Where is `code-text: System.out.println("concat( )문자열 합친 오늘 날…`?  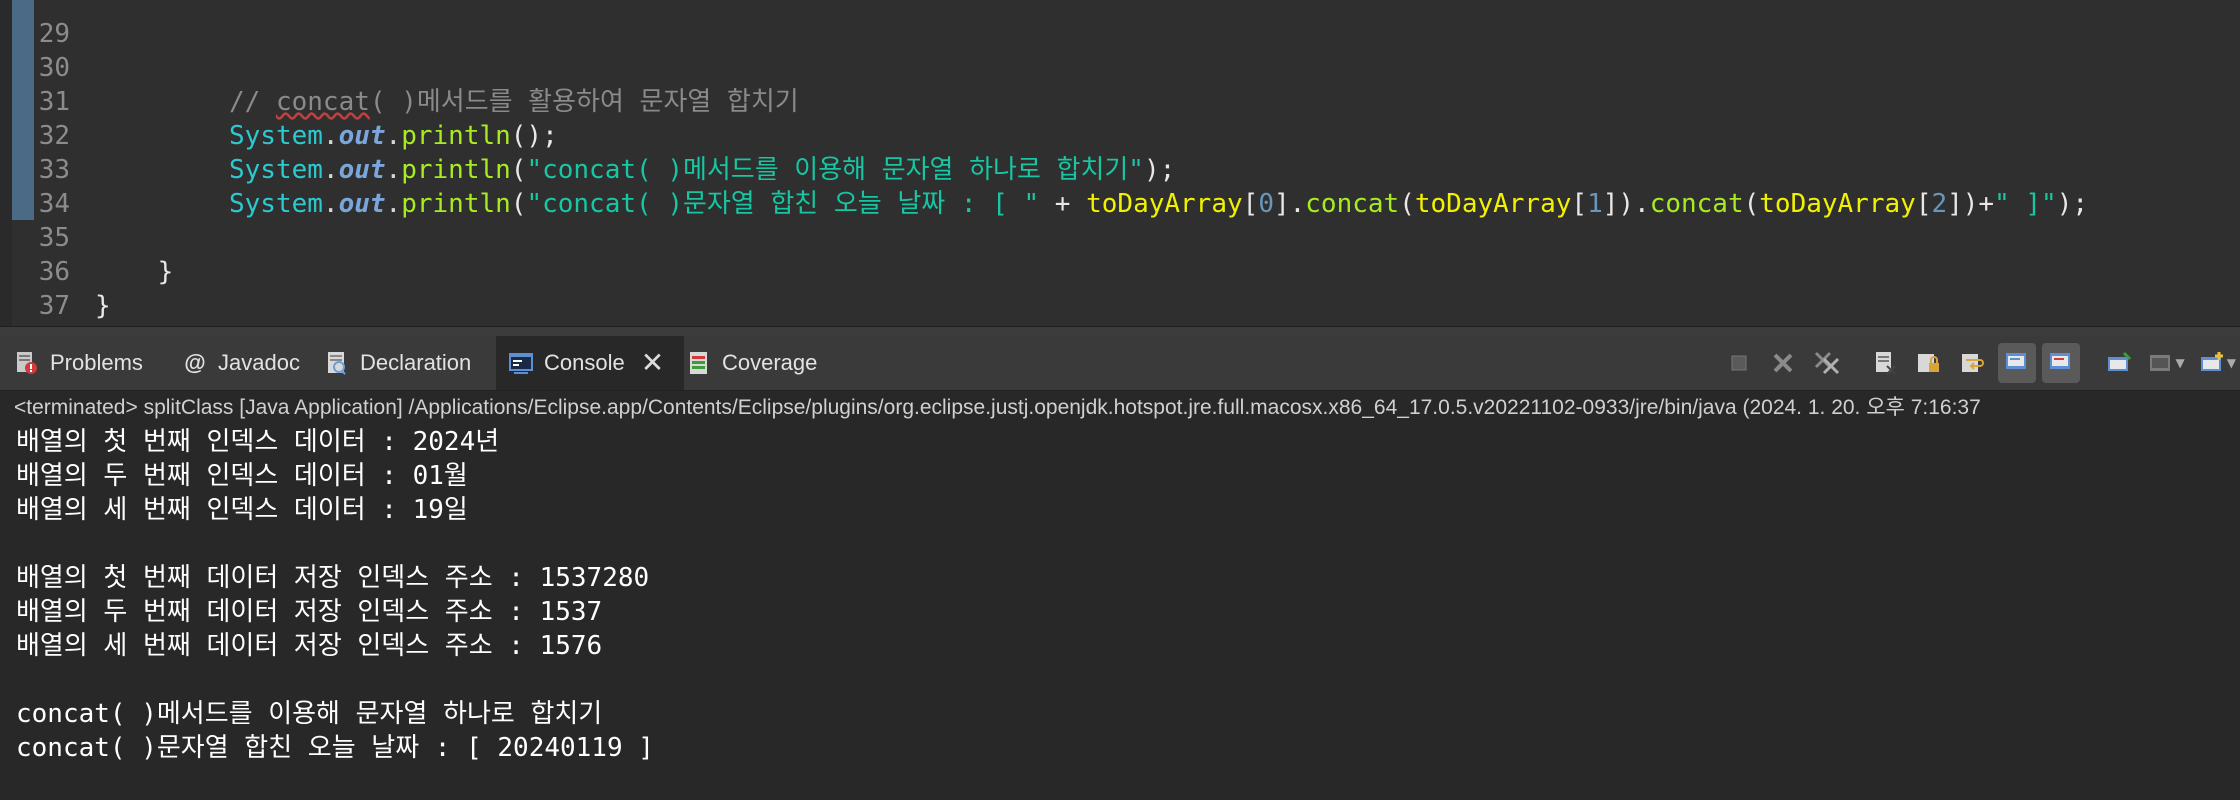
code-text: System.out.println("concat( )문자열 합친 오늘 날… is located at coordinates (1158, 204).